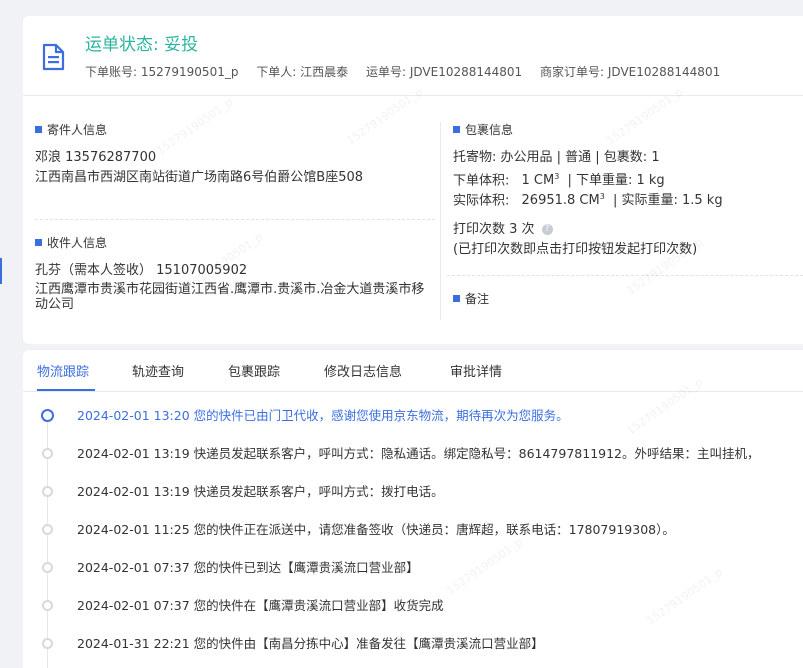  What do you see at coordinates (11, 334) in the screenshot?
I see `left-strip` at bounding box center [11, 334].